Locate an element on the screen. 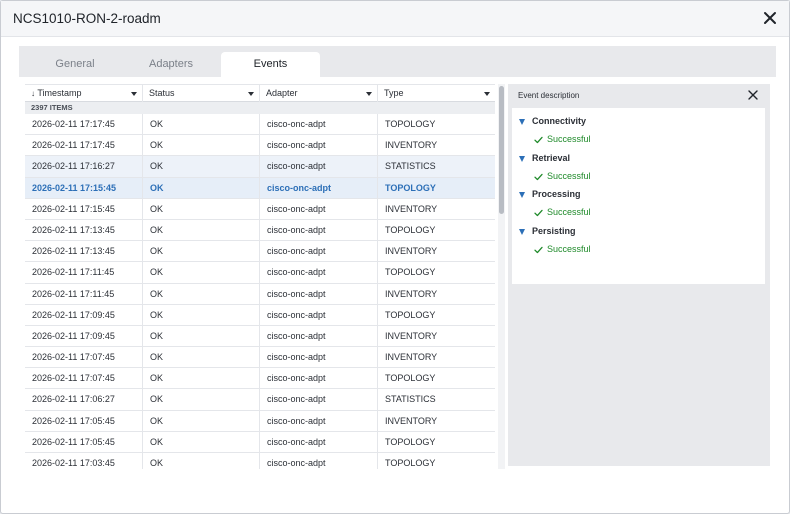 This screenshot has width=790, height=514. tab-events: Events is located at coordinates (270, 64).